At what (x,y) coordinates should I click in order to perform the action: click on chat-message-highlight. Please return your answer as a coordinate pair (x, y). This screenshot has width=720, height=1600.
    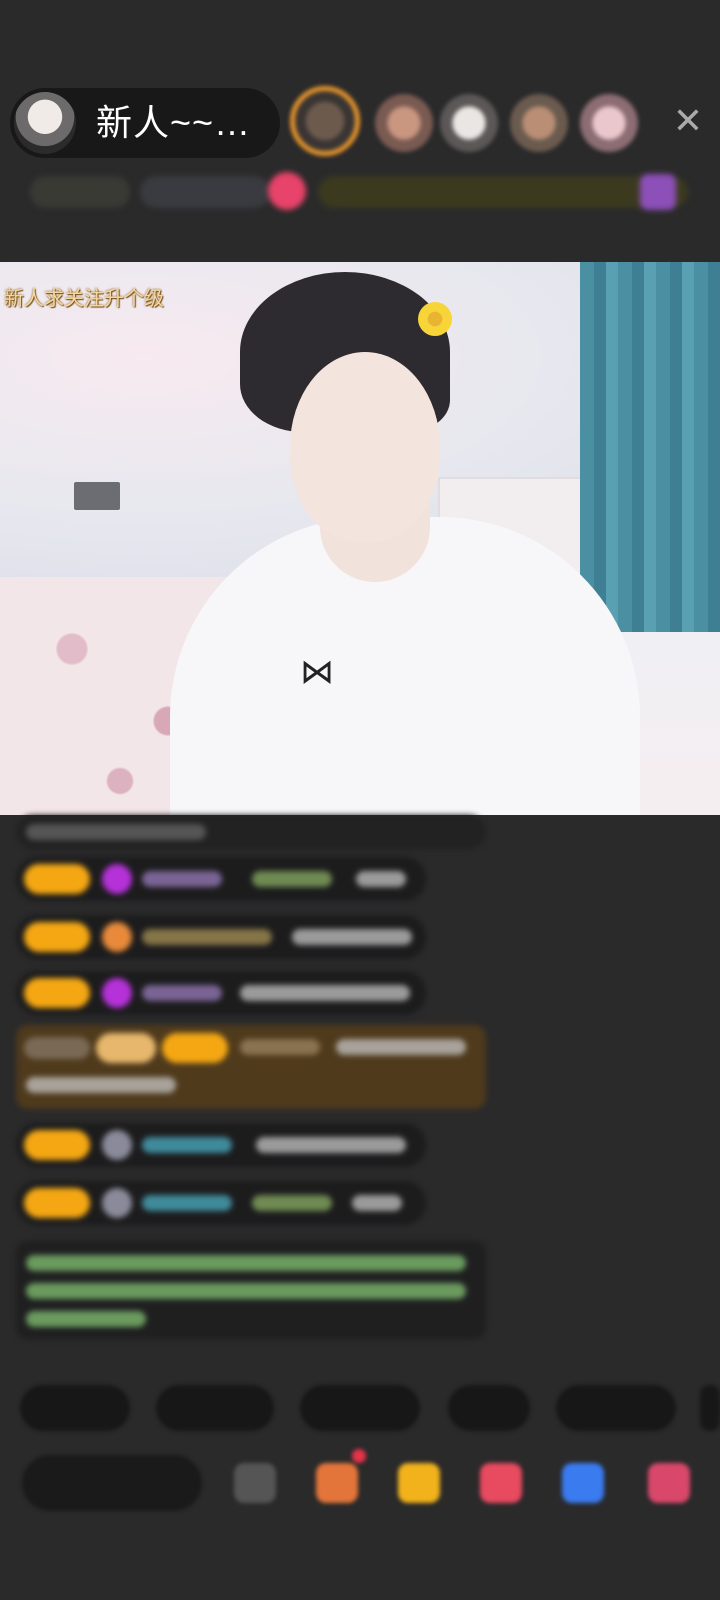
    Looking at the image, I should click on (251, 1067).